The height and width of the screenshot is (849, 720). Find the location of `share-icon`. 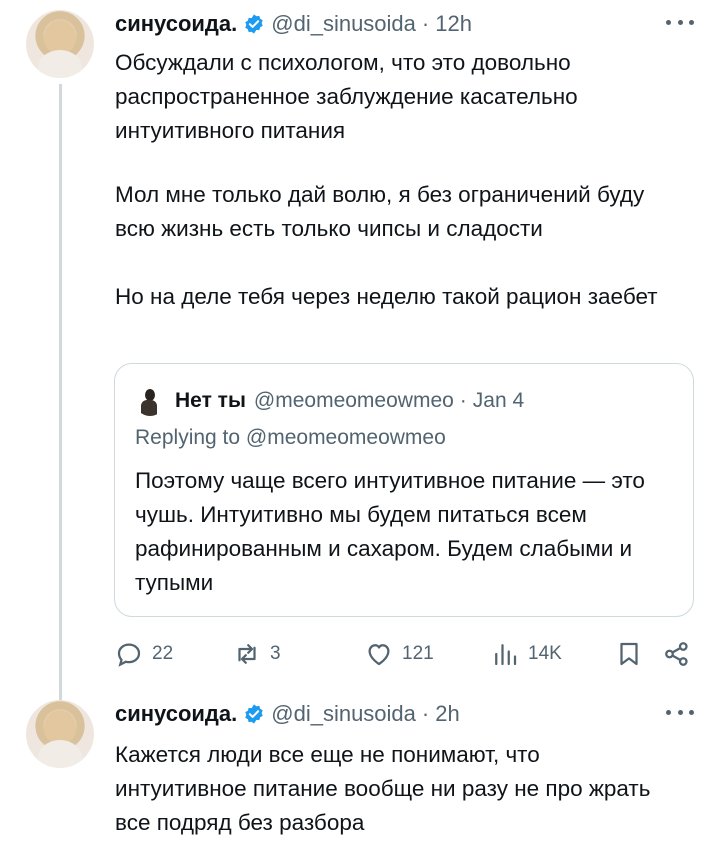

share-icon is located at coordinates (676, 654).